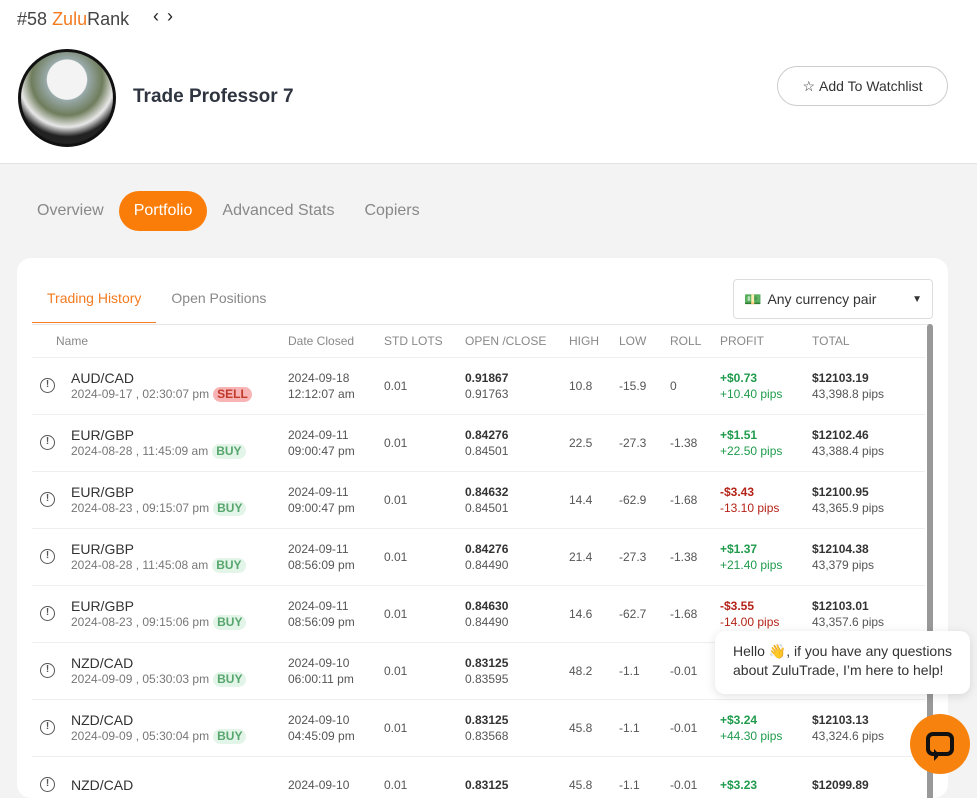 The image size is (977, 798). I want to click on open-time: 2024-09-09 , 05:30:03 pm BUY, so click(159, 679).